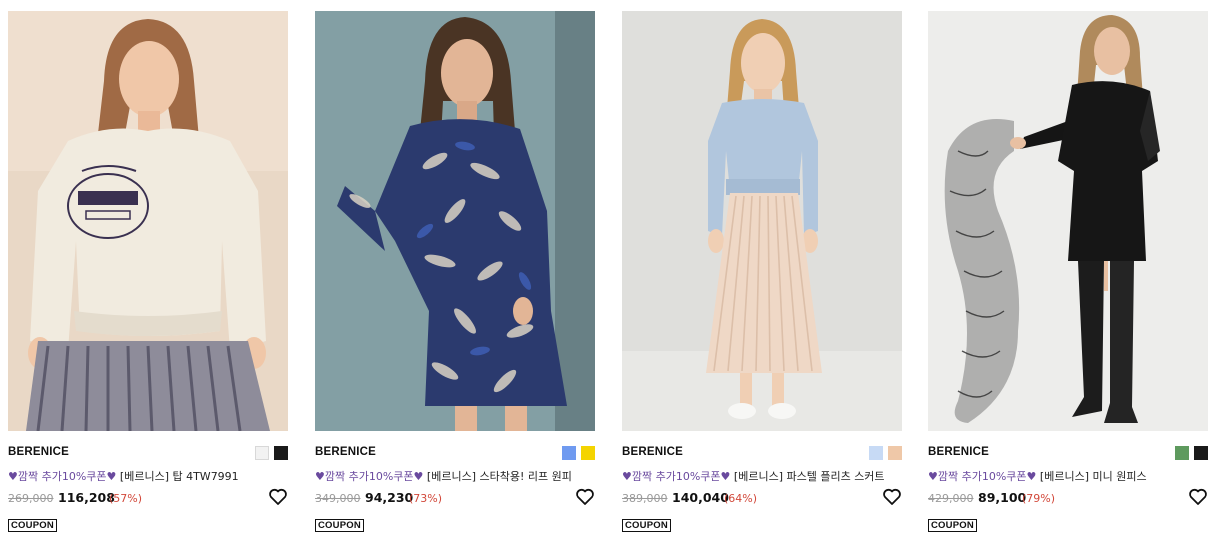  Describe the element at coordinates (700, 497) in the screenshot. I see `sale-price: 140,040` at that location.